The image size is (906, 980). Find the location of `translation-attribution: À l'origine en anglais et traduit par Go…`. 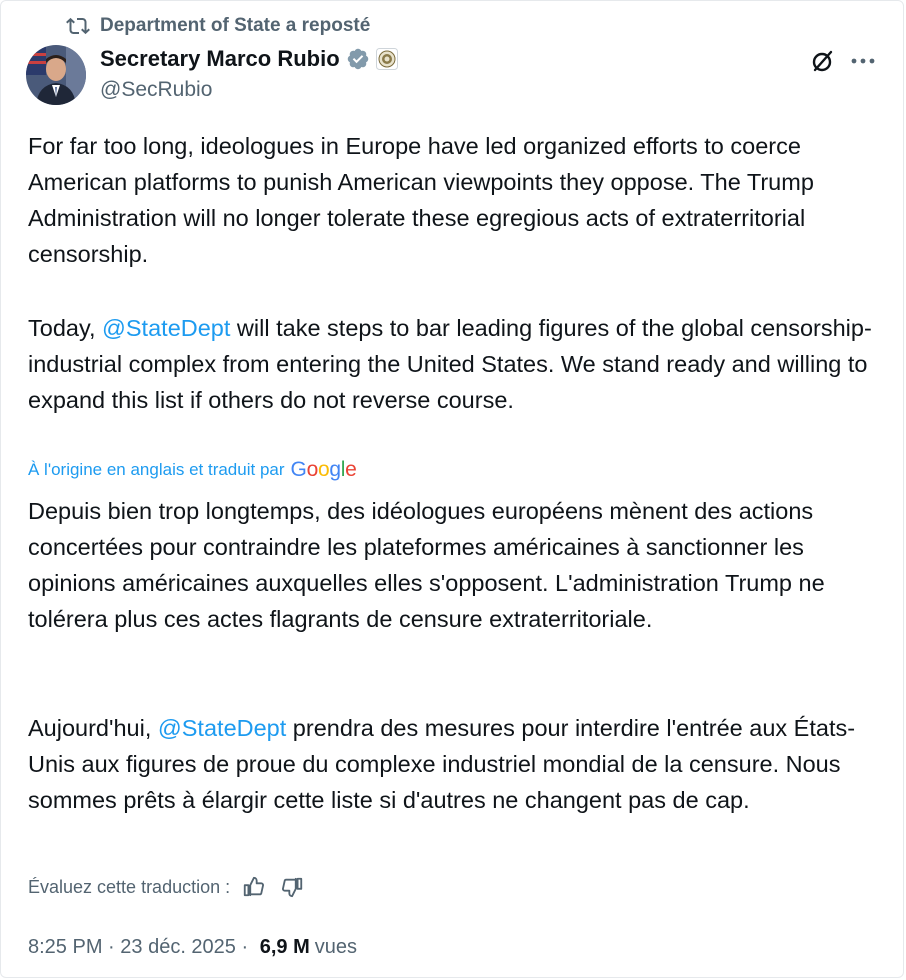

translation-attribution: À l'origine en anglais et traduit par Go… is located at coordinates (192, 470).